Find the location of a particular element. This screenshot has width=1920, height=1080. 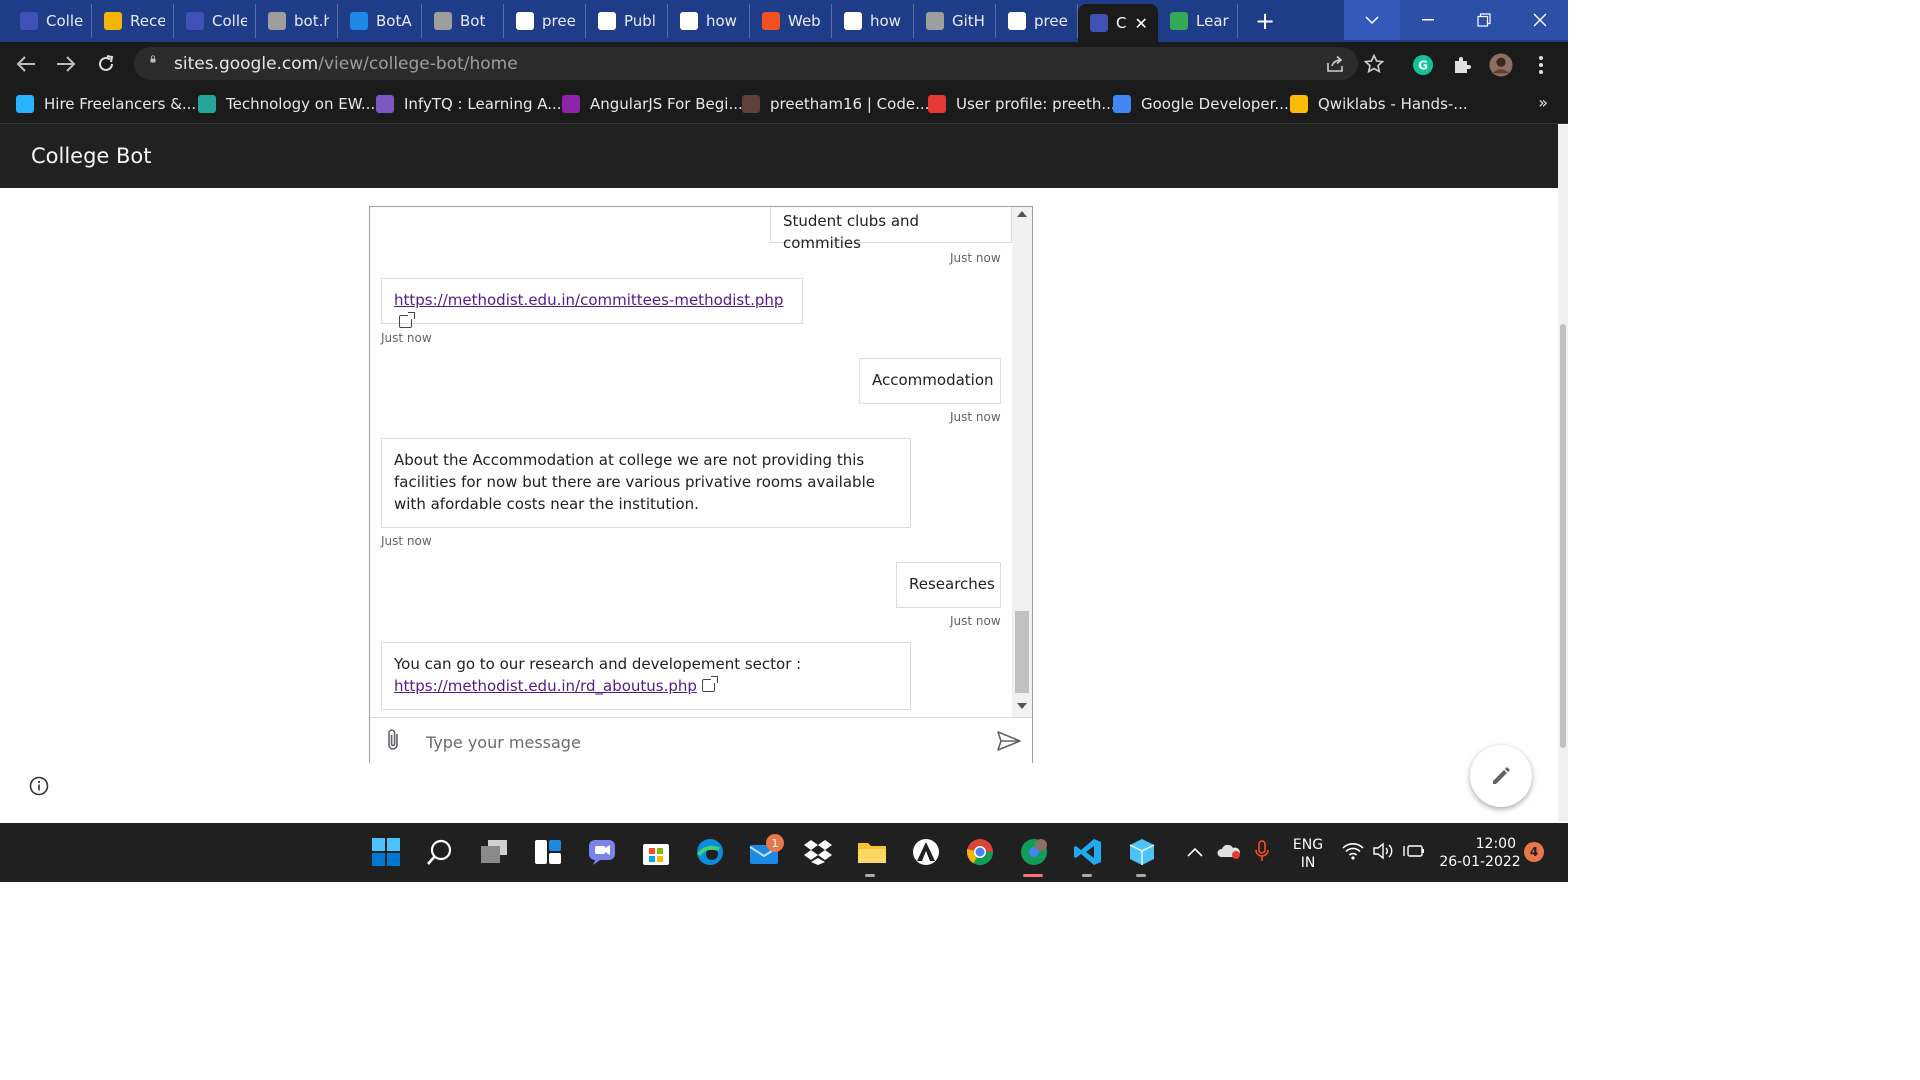

browser-tab: GitH is located at coordinates (955, 21).